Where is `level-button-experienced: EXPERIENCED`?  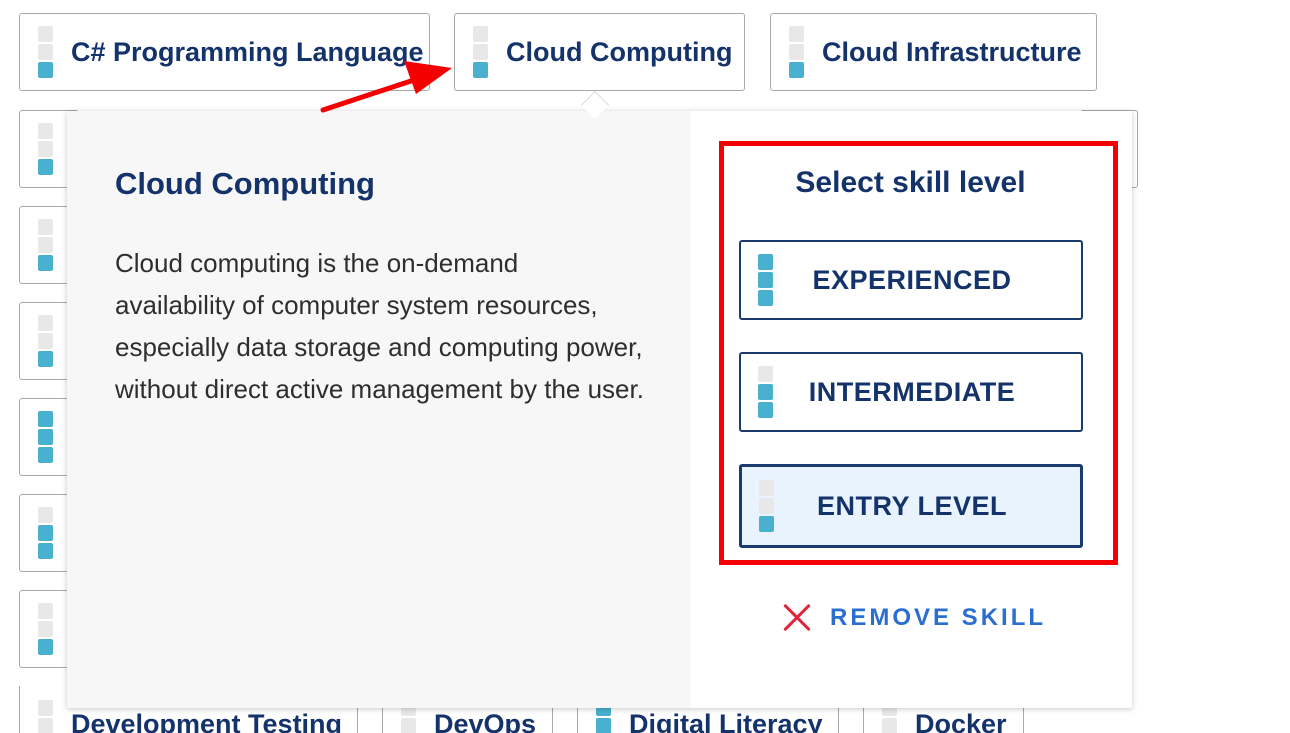 level-button-experienced: EXPERIENCED is located at coordinates (911, 280).